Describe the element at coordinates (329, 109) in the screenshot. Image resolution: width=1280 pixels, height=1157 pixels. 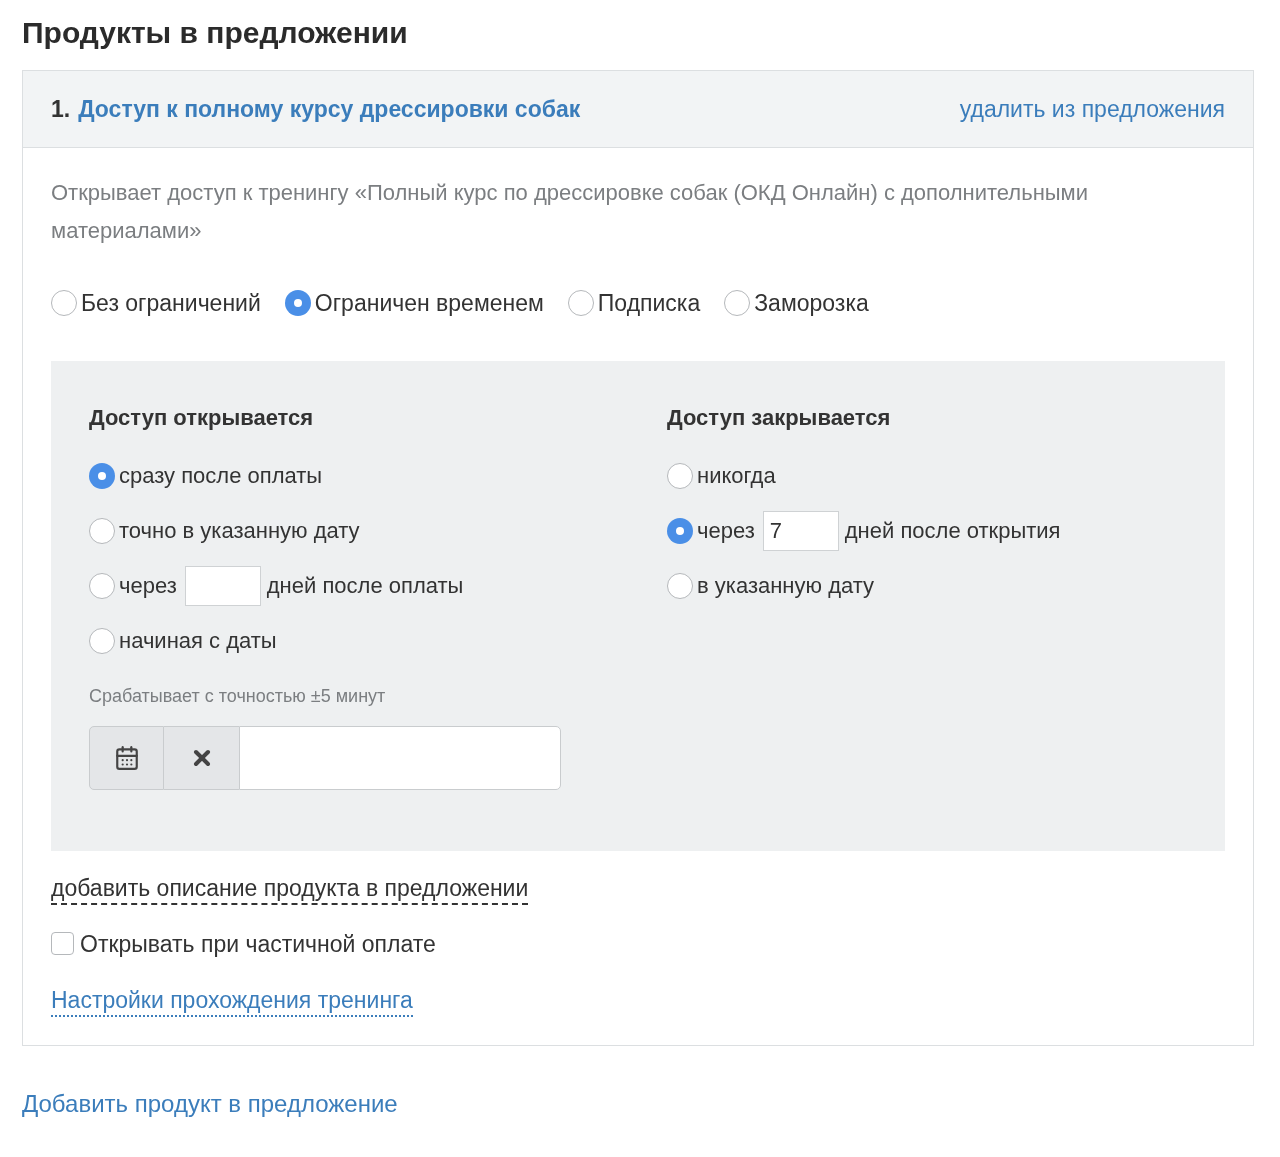
I see `product-title-link: Доступ к полному курсу дрессировки собак` at that location.